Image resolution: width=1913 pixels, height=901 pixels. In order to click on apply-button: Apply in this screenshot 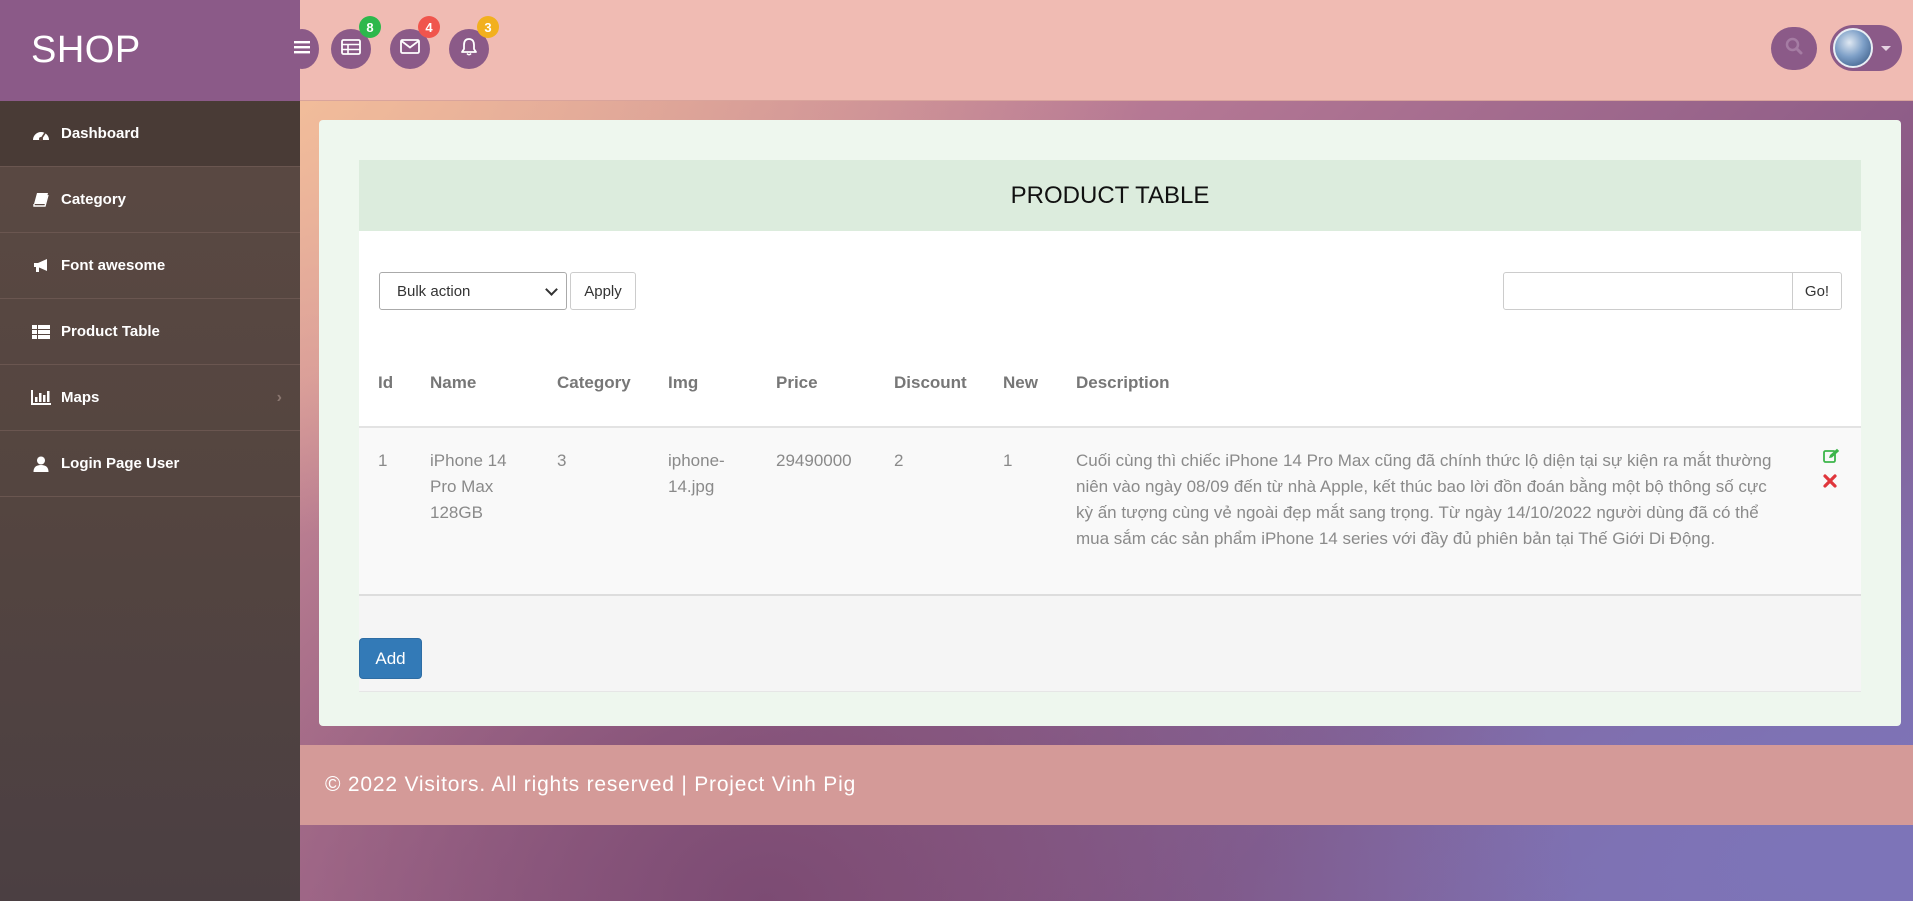, I will do `click(603, 291)`.